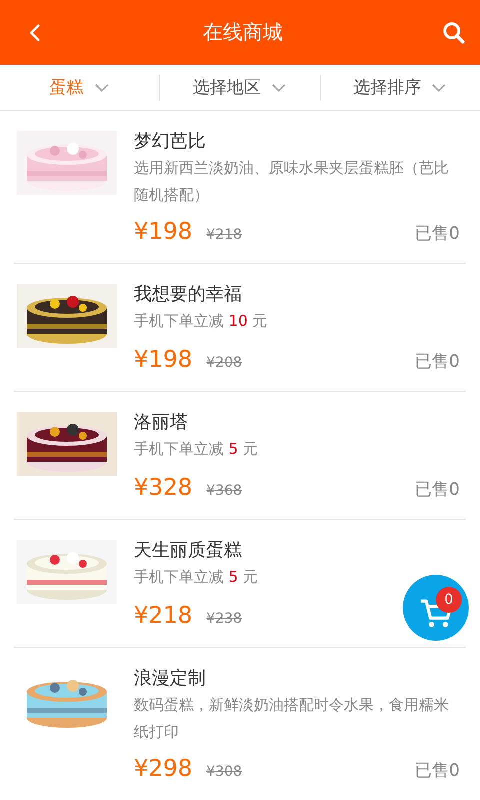 The width and height of the screenshot is (480, 800). I want to click on product-title: 洛丽塔, so click(300, 423).